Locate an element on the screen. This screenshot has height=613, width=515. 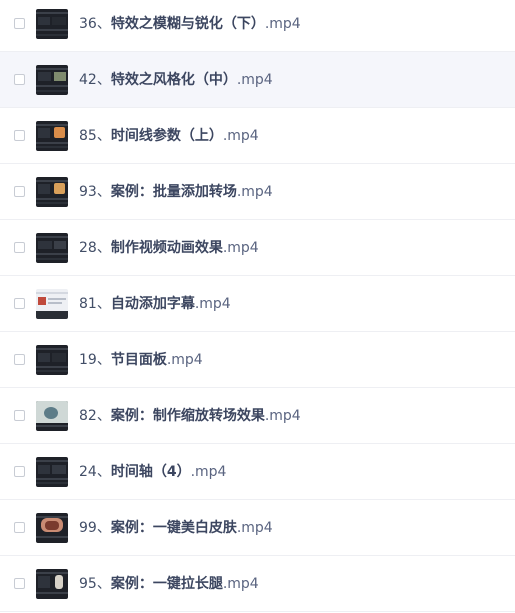
file-row: 82、案例：制作缩放转场效果.mp4 is located at coordinates (257, 416).